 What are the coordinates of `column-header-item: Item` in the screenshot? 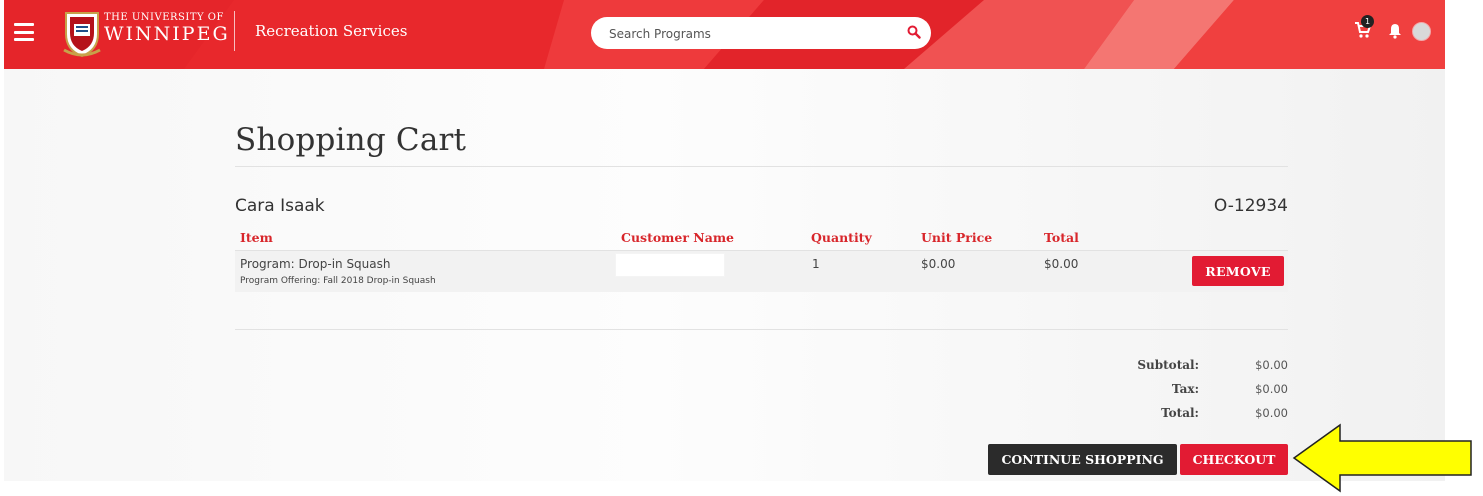 It's located at (256, 237).